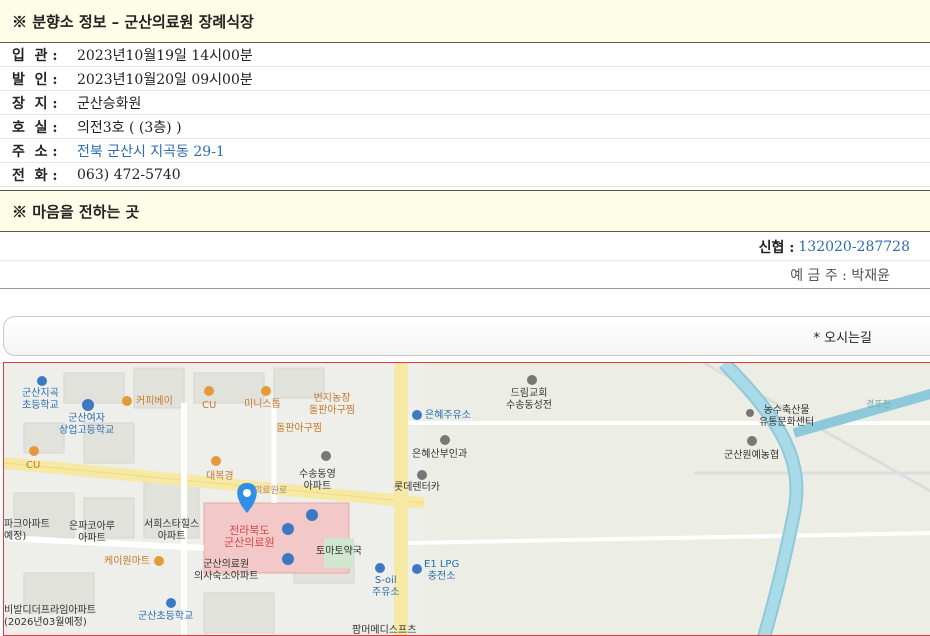 Image resolution: width=930 pixels, height=636 pixels. Describe the element at coordinates (129, 127) in the screenshot. I see `info-value: 의전3호 ( (3층) )` at that location.